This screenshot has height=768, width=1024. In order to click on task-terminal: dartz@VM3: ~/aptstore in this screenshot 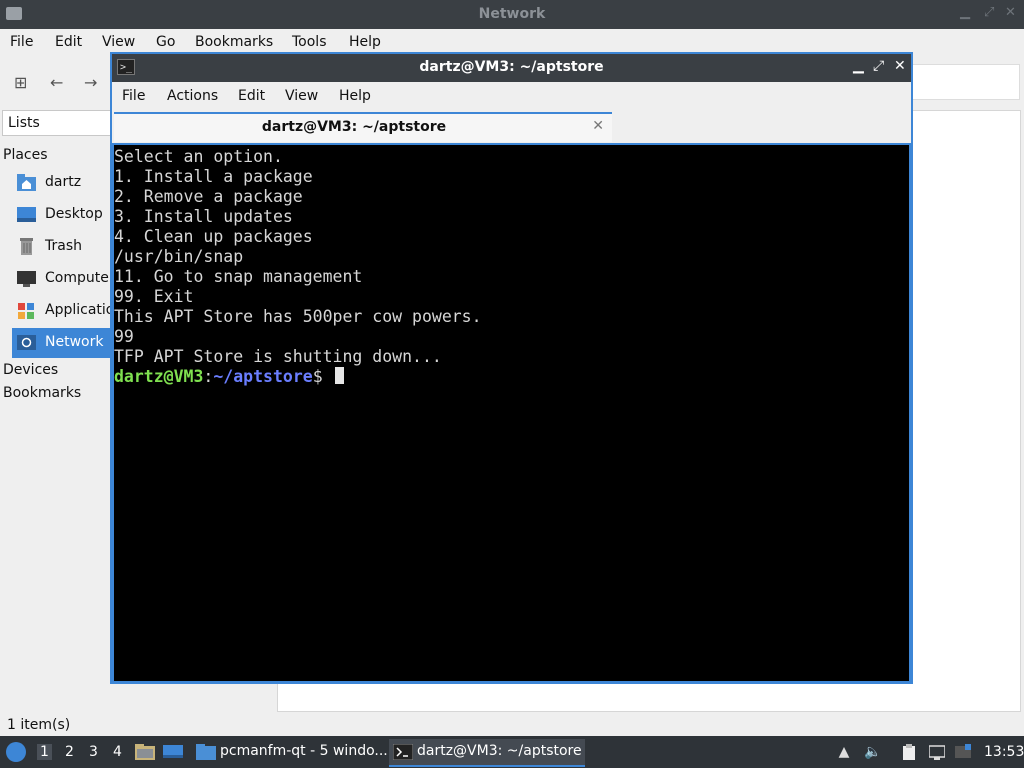, I will do `click(487, 753)`.